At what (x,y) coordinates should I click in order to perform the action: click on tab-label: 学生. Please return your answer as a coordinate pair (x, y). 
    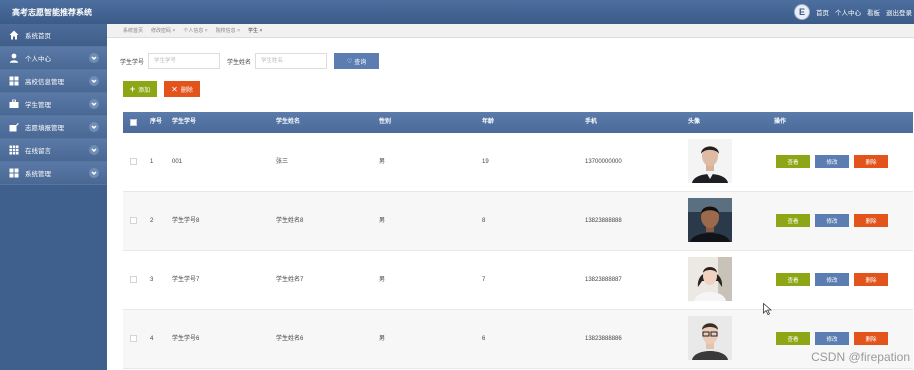
    Looking at the image, I should click on (253, 31).